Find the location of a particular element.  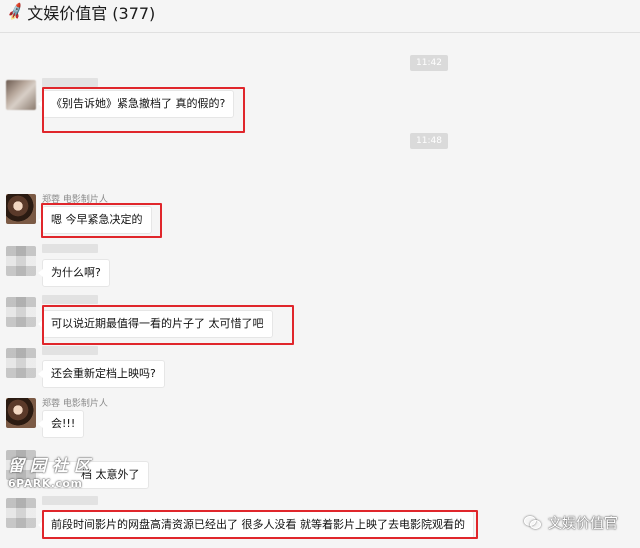

account-watermark: 文娱价值官 is located at coordinates (571, 523).